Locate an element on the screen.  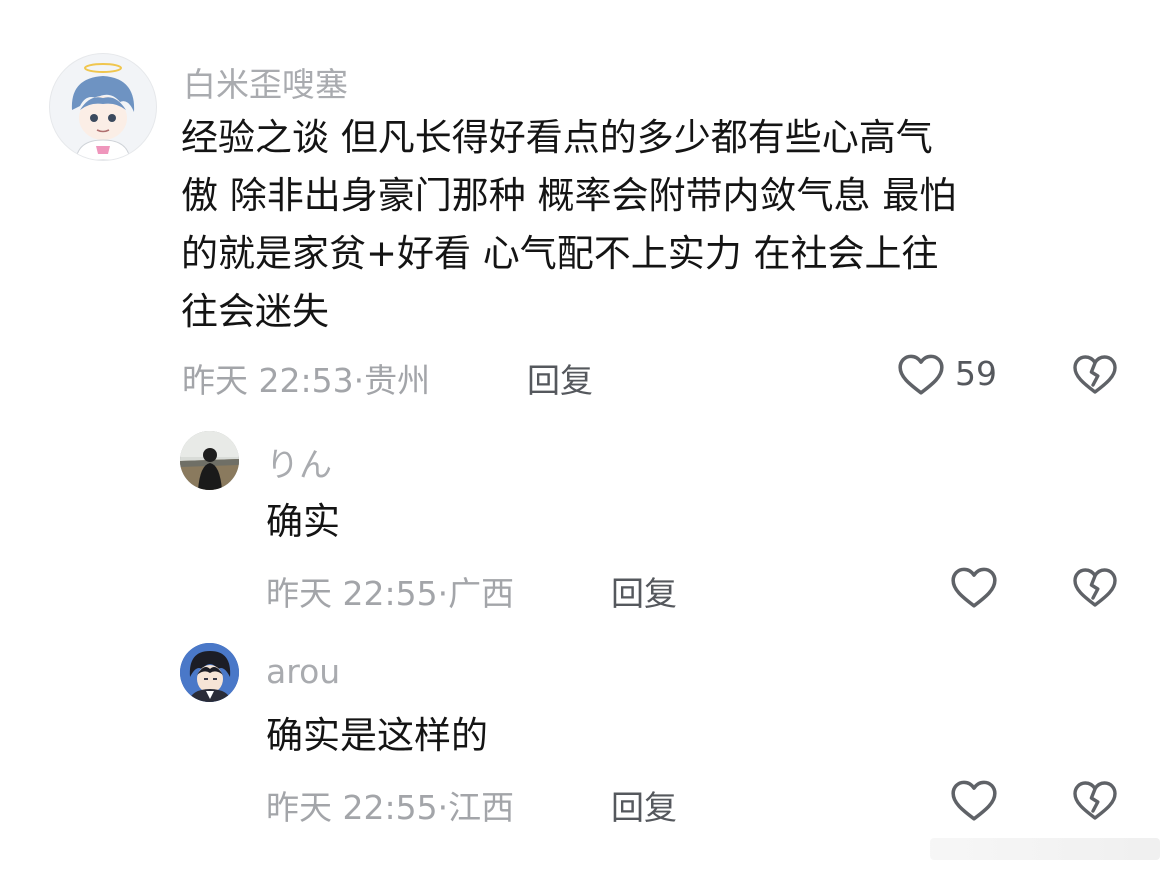
reply-text: 确实是这样的 is located at coordinates (377, 735).